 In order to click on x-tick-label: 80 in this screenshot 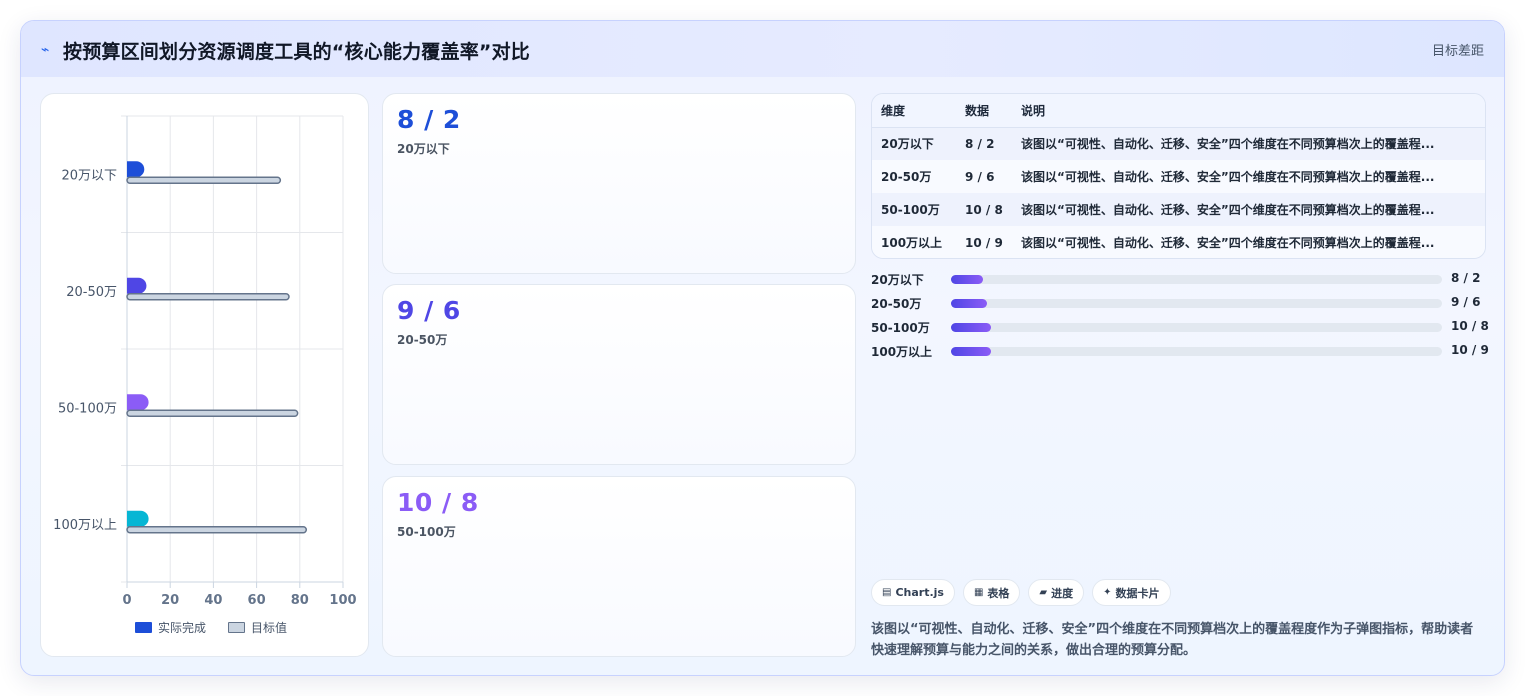, I will do `click(300, 600)`.